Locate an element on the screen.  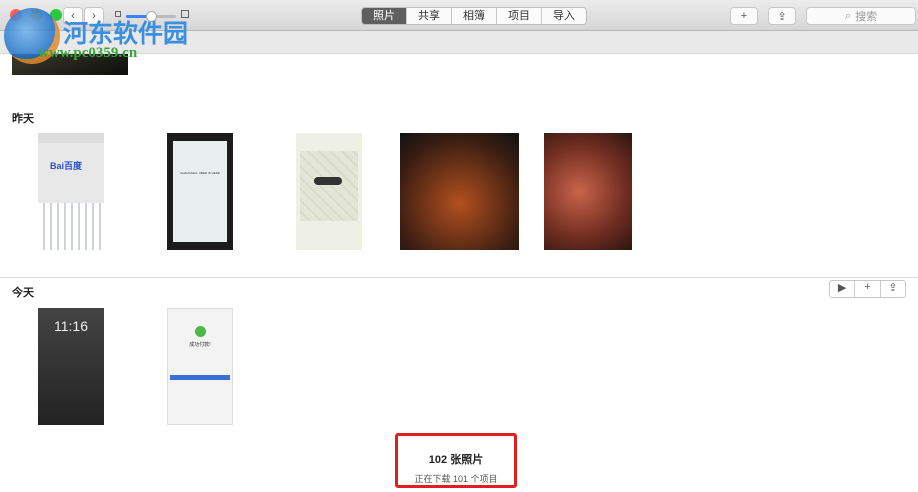
tab-import: 导入 is located at coordinates (563, 16).